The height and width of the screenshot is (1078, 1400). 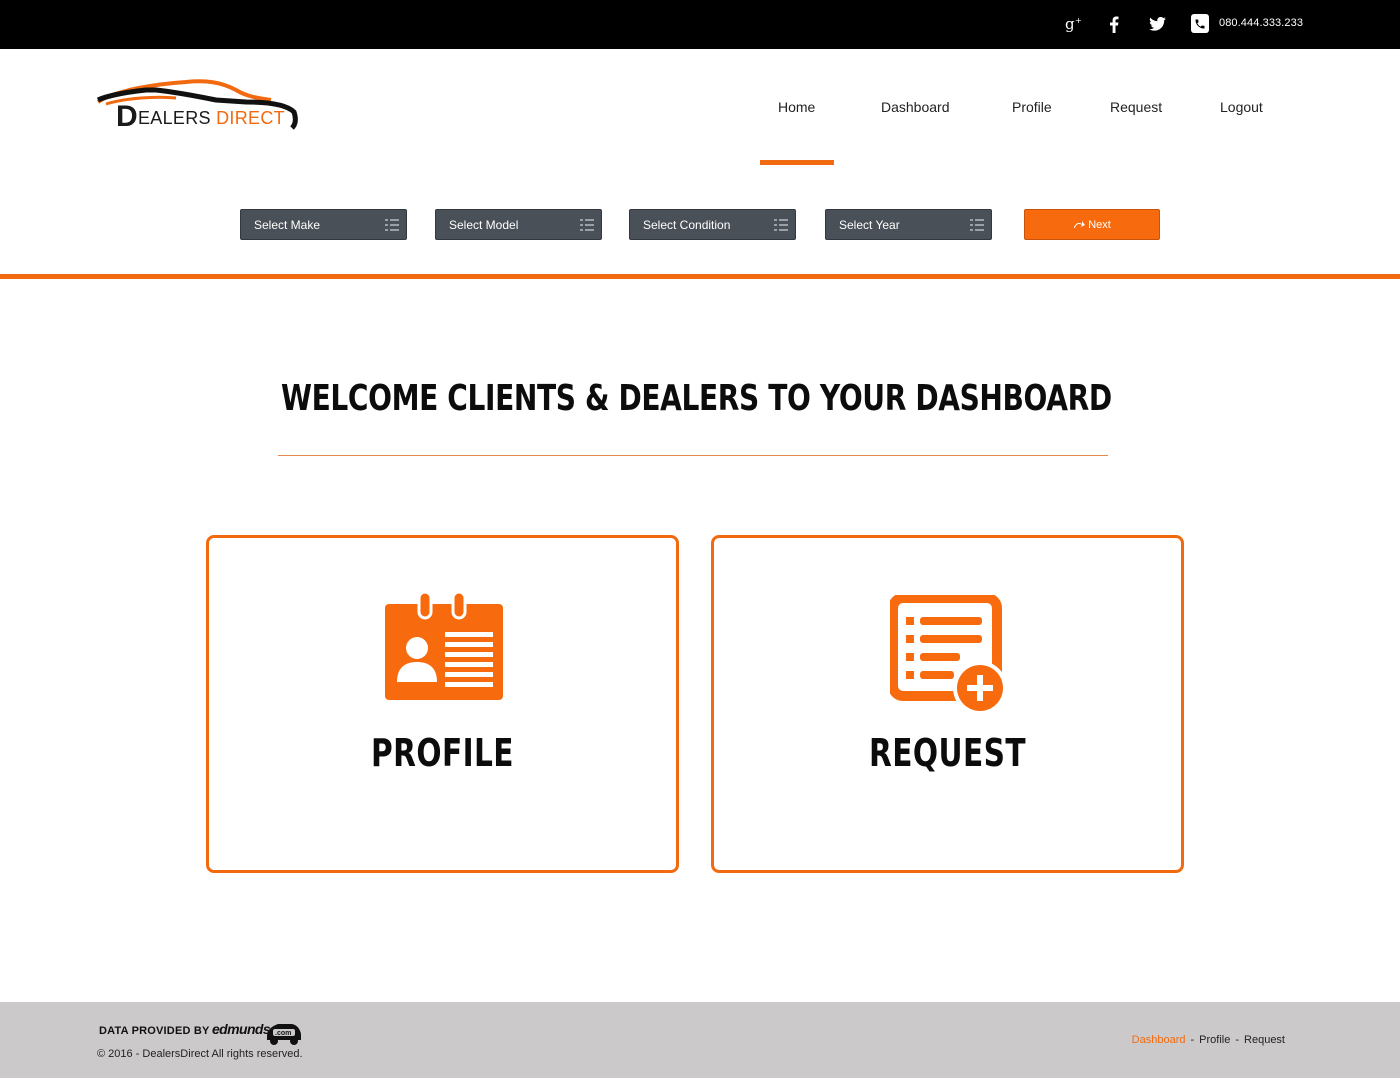 I want to click on edmunds-com-text: .com, so click(x=283, y=1033).